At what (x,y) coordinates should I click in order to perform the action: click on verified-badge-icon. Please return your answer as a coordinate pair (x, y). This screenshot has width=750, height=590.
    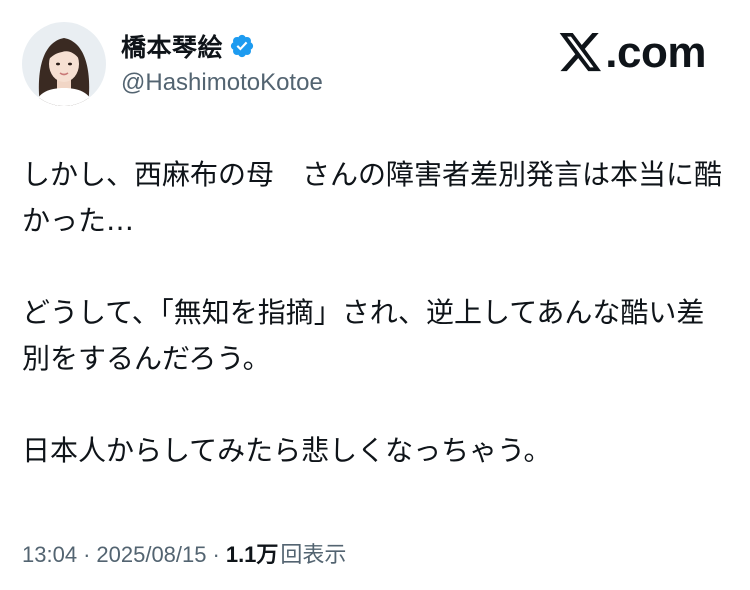
    Looking at the image, I should click on (242, 46).